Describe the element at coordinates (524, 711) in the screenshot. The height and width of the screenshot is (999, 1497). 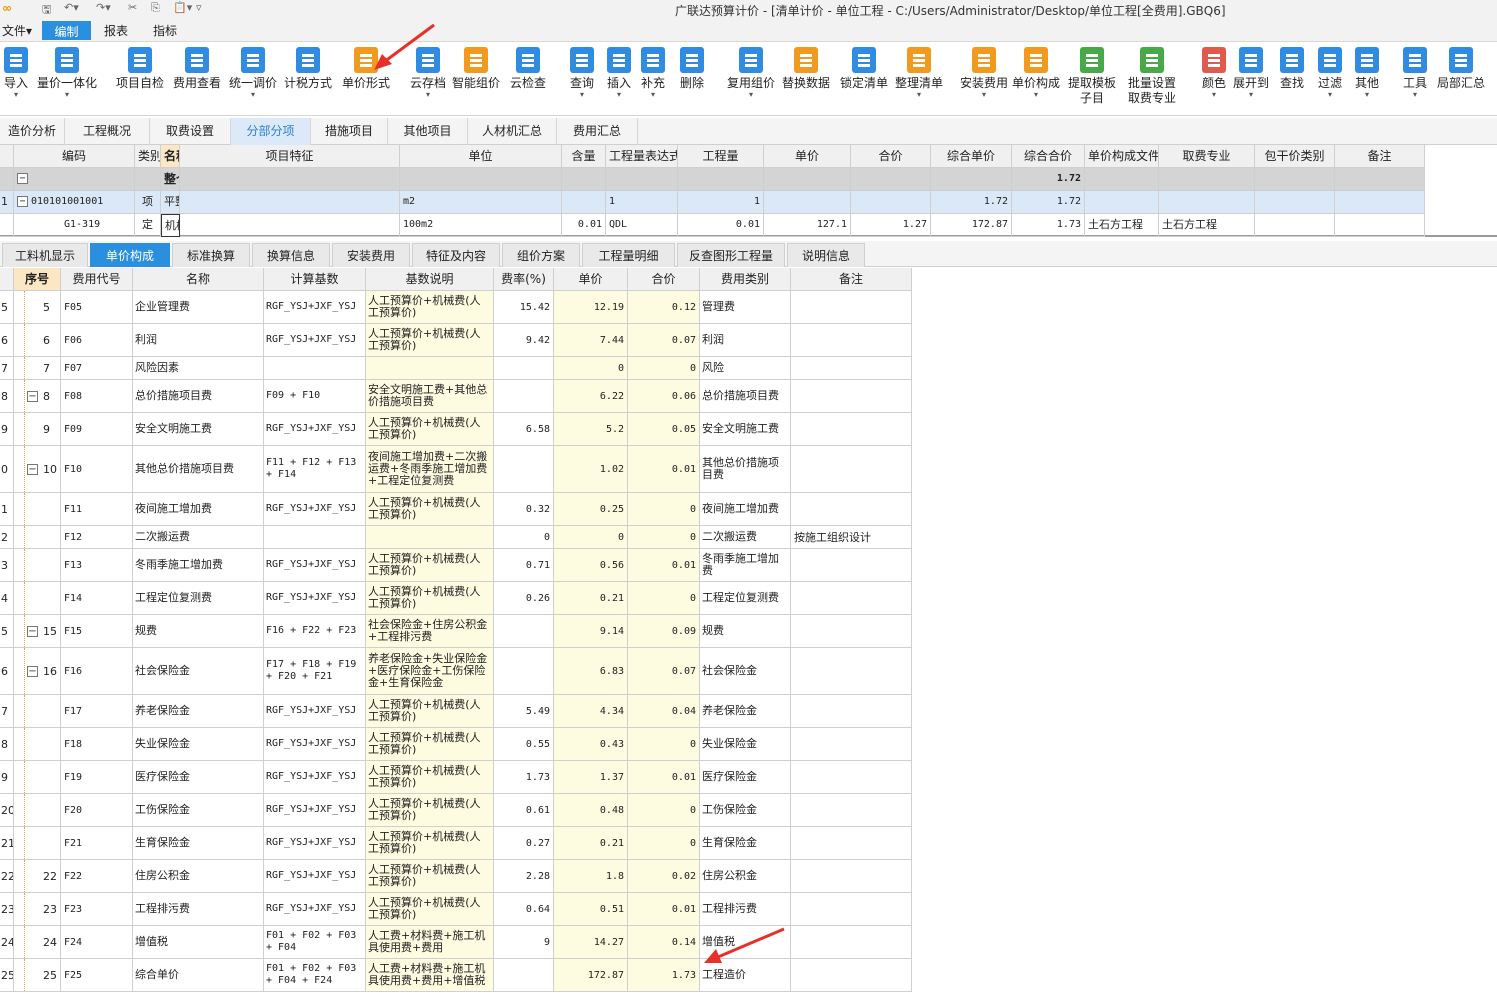
I see `grid2-cell-rate: 5.49` at that location.